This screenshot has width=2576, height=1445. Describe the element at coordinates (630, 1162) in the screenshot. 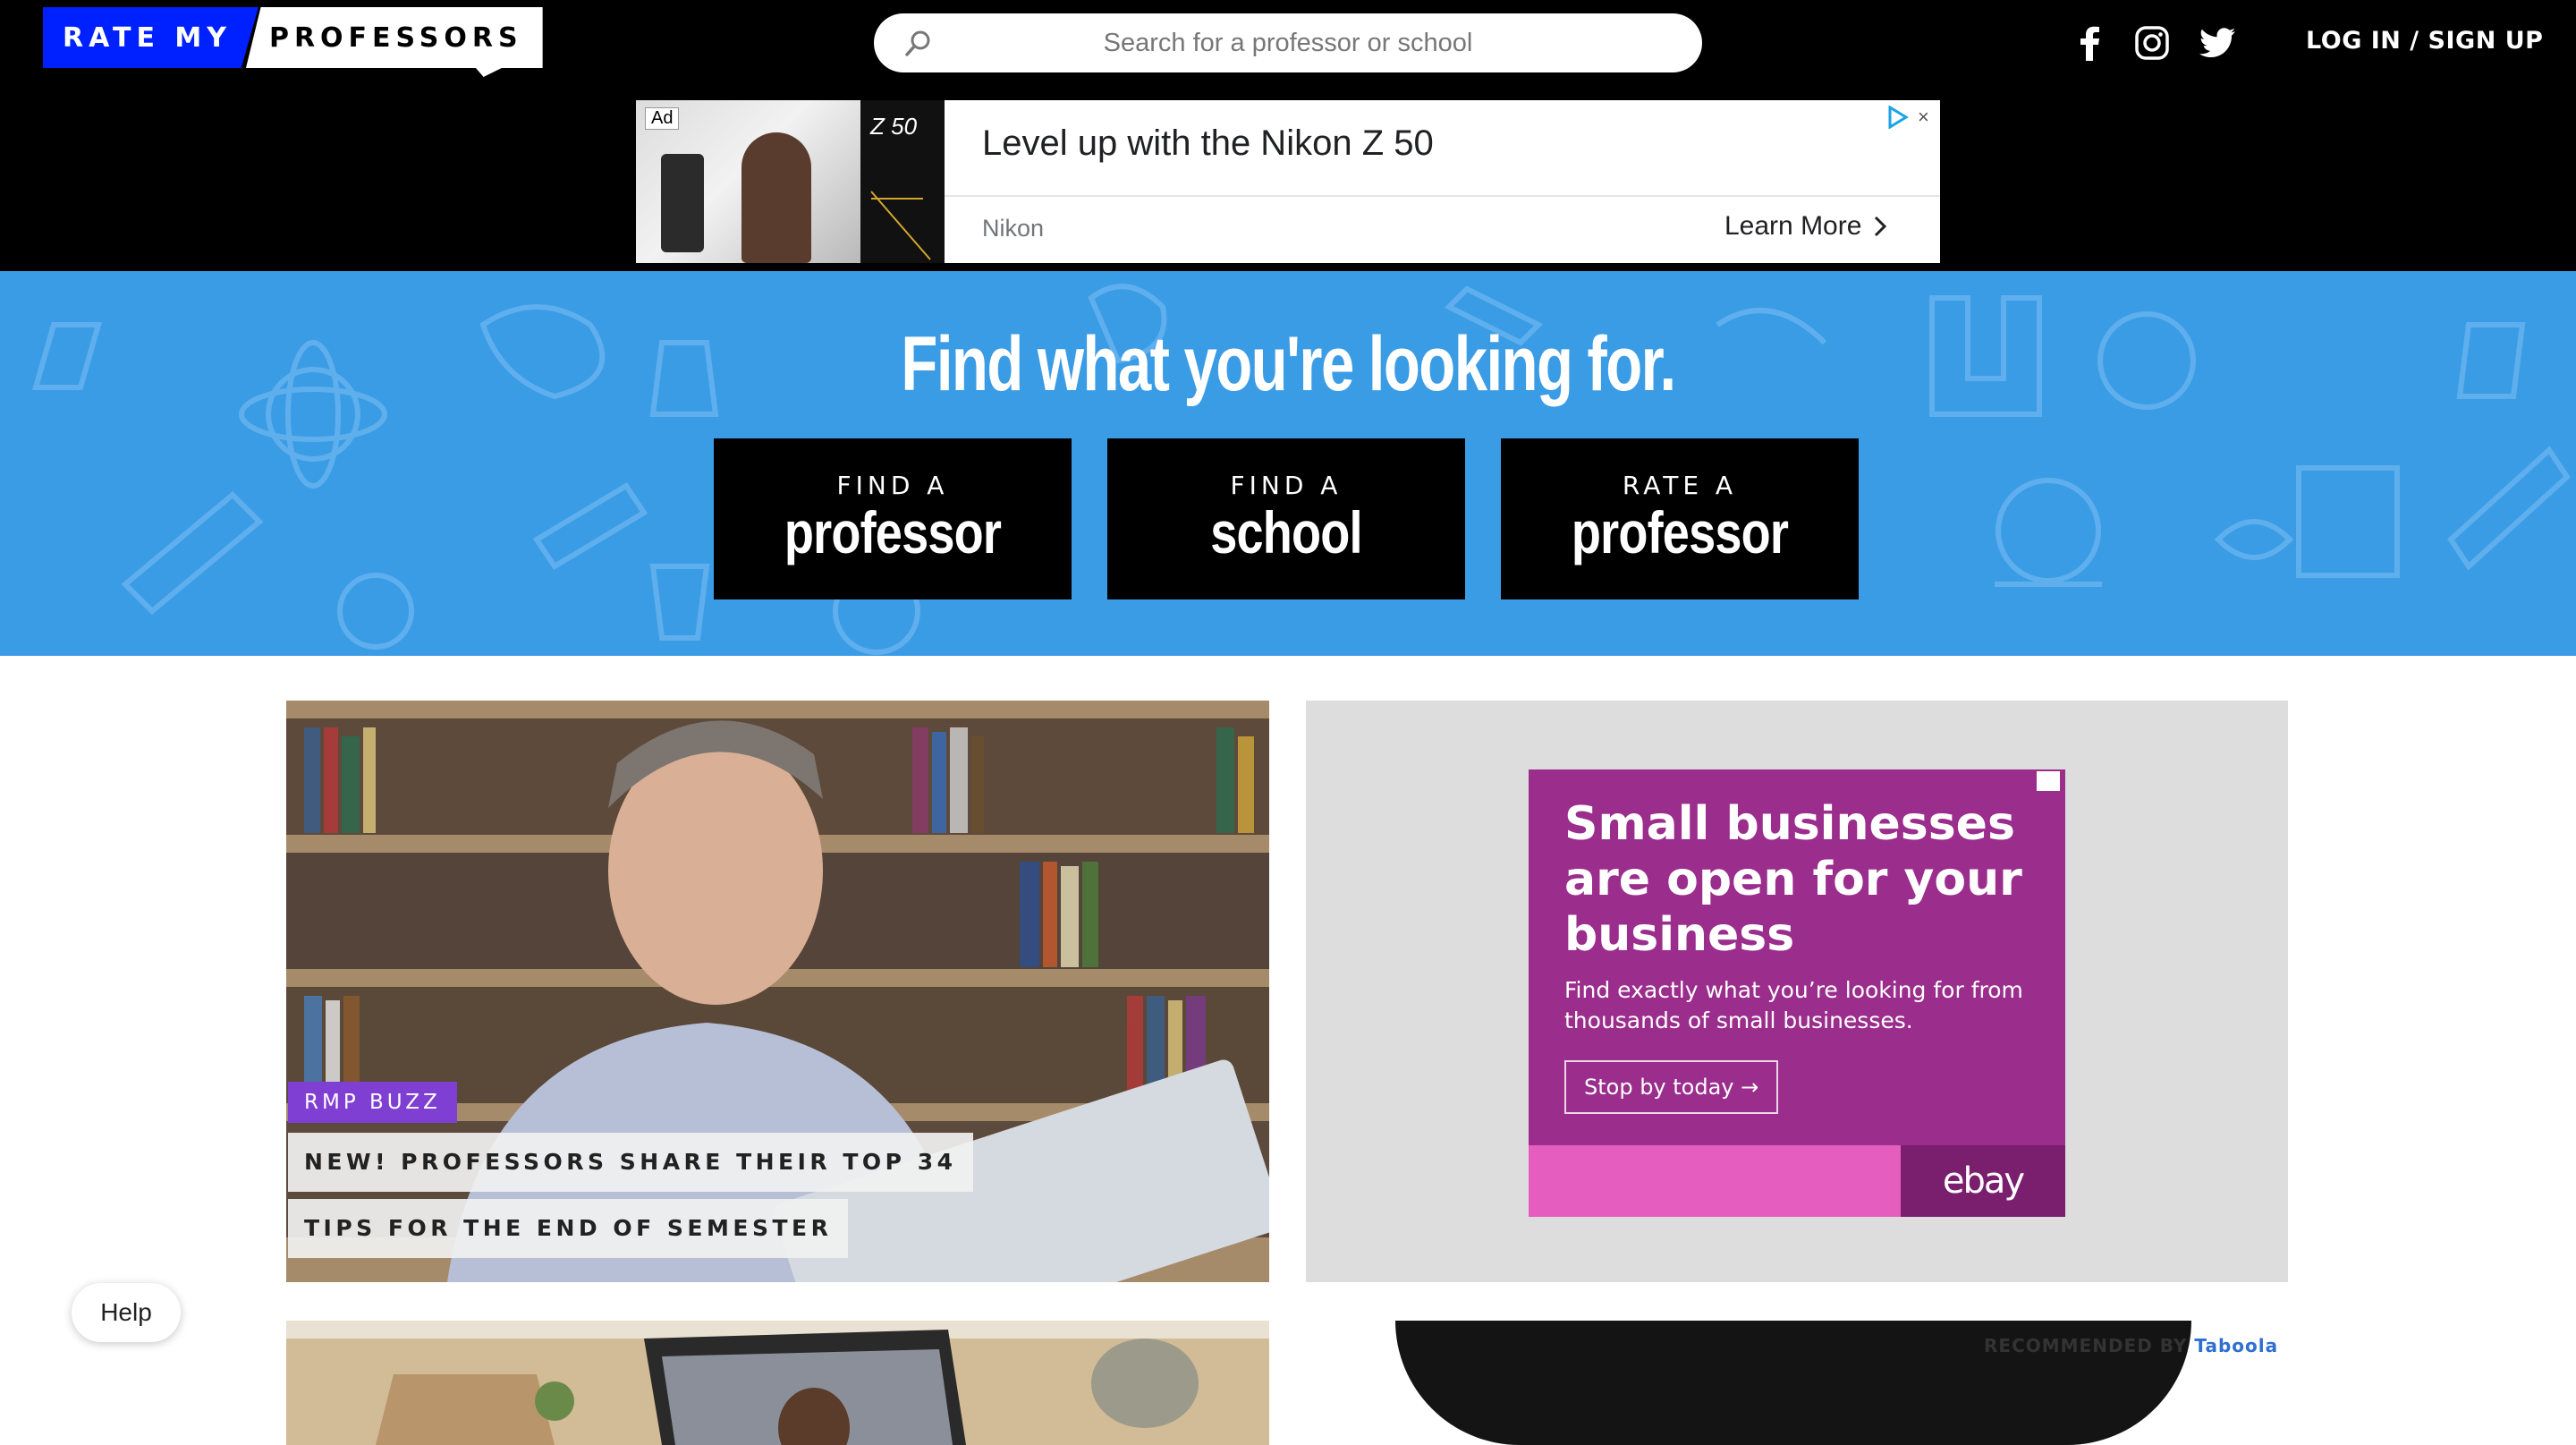

I see `article-headline-line-1: NEW! PROFESSORS SHARE THEIR TOP 34` at that location.